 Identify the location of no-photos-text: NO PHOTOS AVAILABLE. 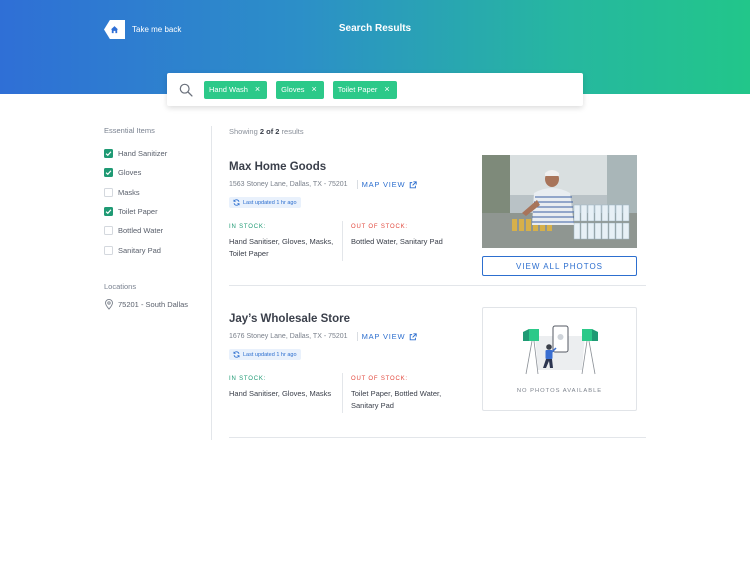
(559, 391).